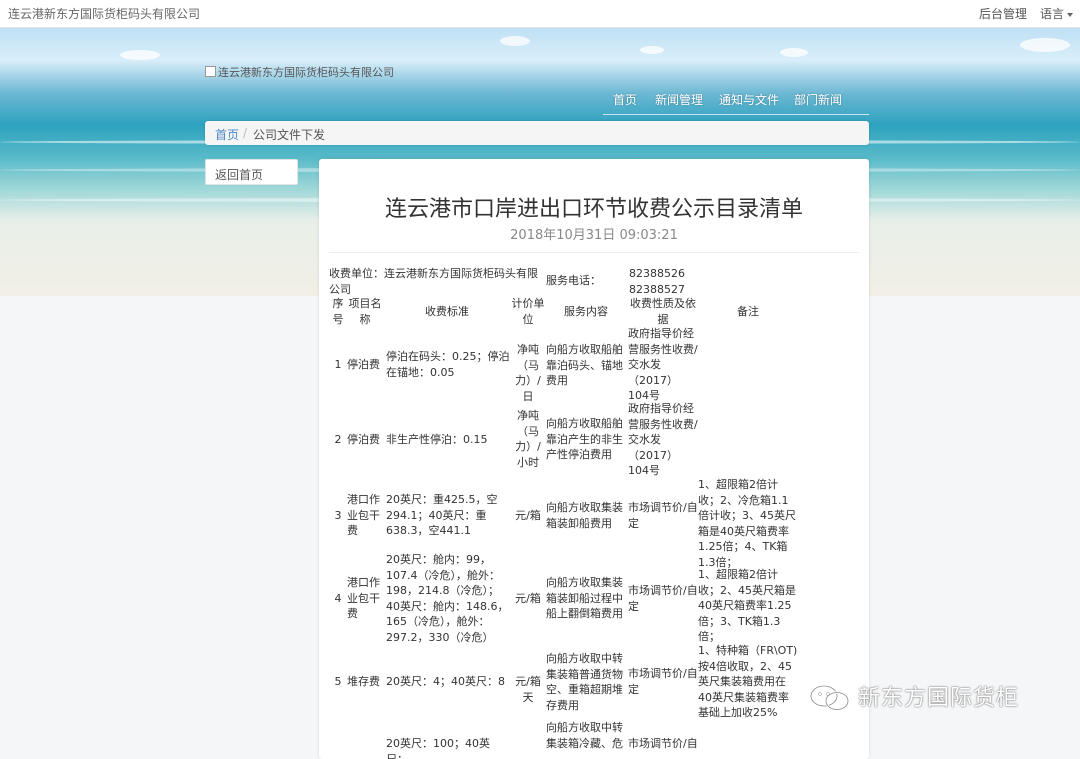 Image resolution: width=1080 pixels, height=759 pixels. Describe the element at coordinates (528, 311) in the screenshot. I see `header-unit: 计价单位` at that location.